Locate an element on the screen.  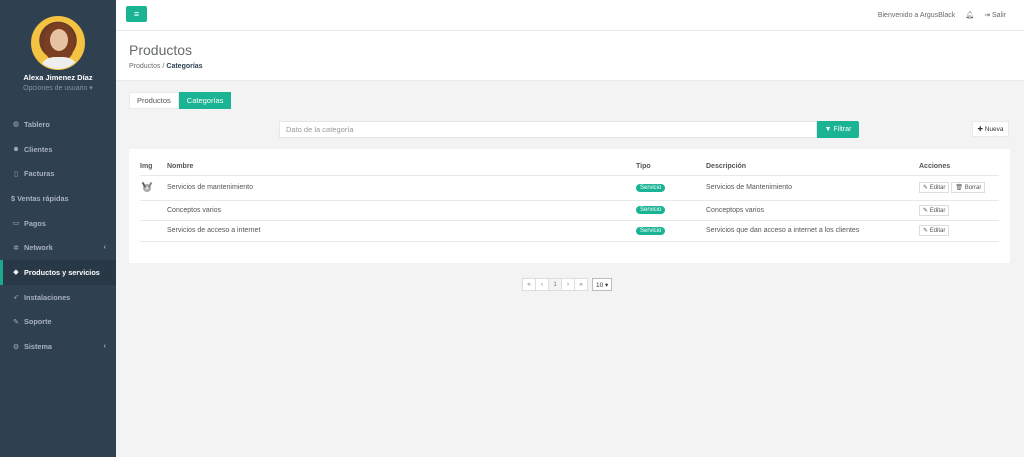
page-heading: Productos Productos / Categorías is located at coordinates (570, 56).